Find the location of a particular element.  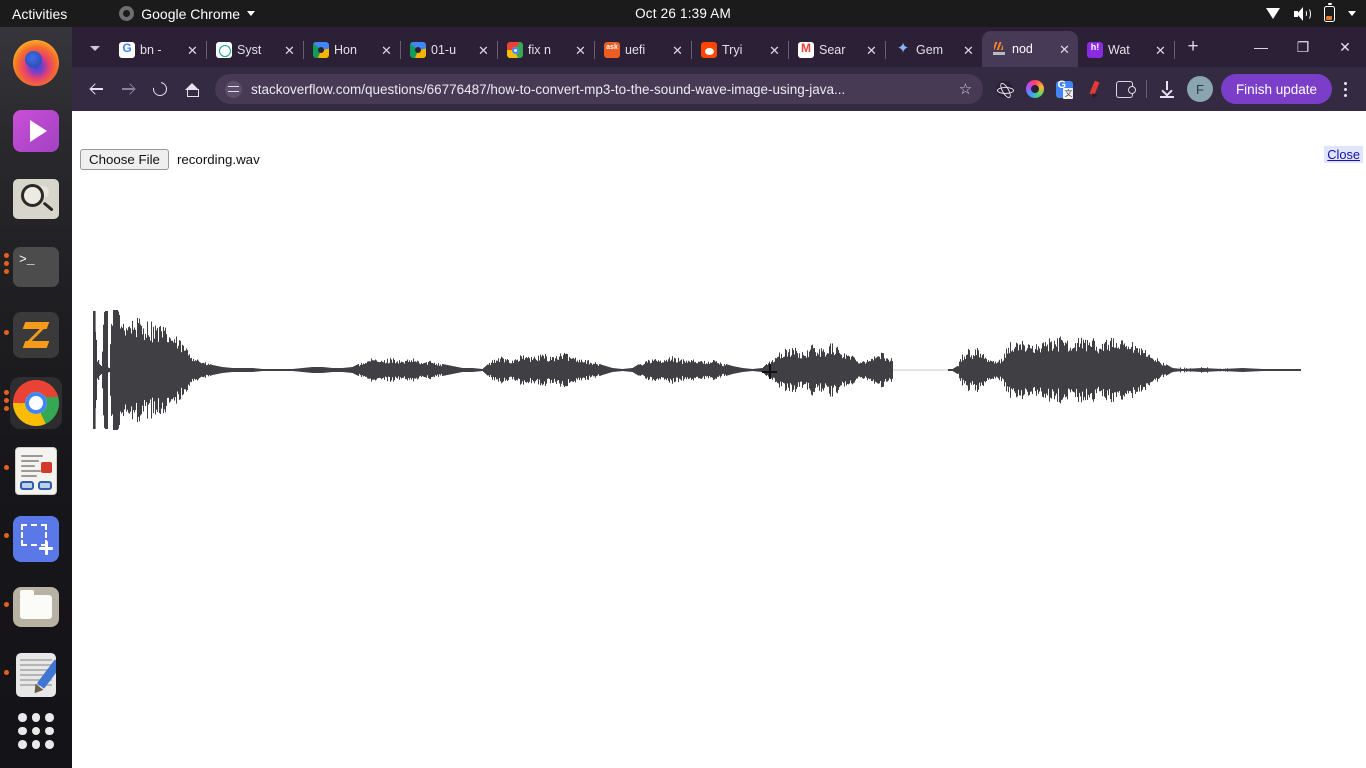

ask-icon is located at coordinates (612, 50).